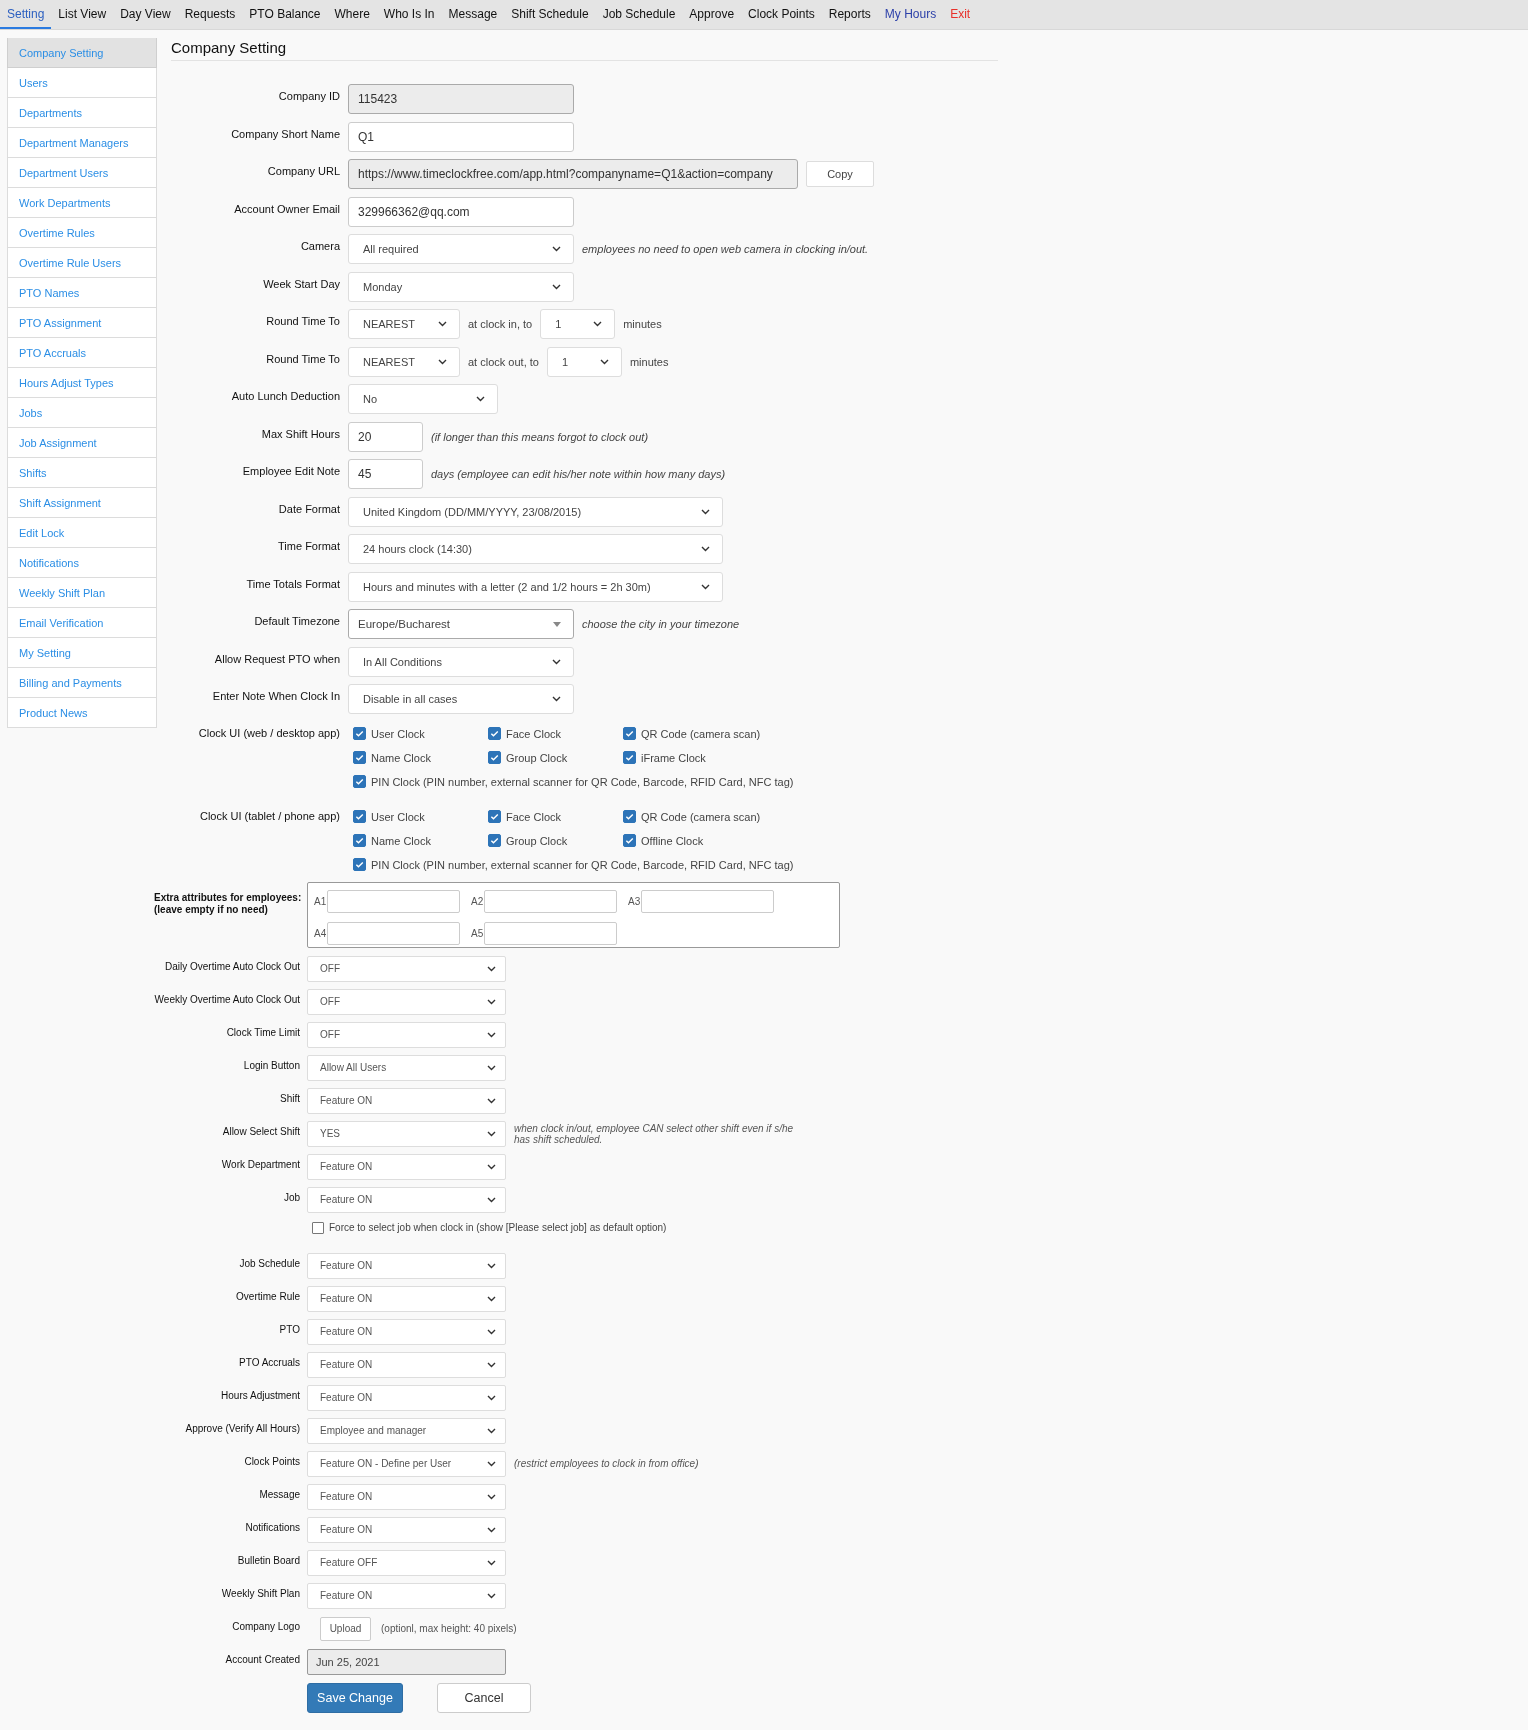 This screenshot has height=1730, width=1528. Describe the element at coordinates (82, 683) in the screenshot. I see `sidebar-item: Billing and Payments` at that location.